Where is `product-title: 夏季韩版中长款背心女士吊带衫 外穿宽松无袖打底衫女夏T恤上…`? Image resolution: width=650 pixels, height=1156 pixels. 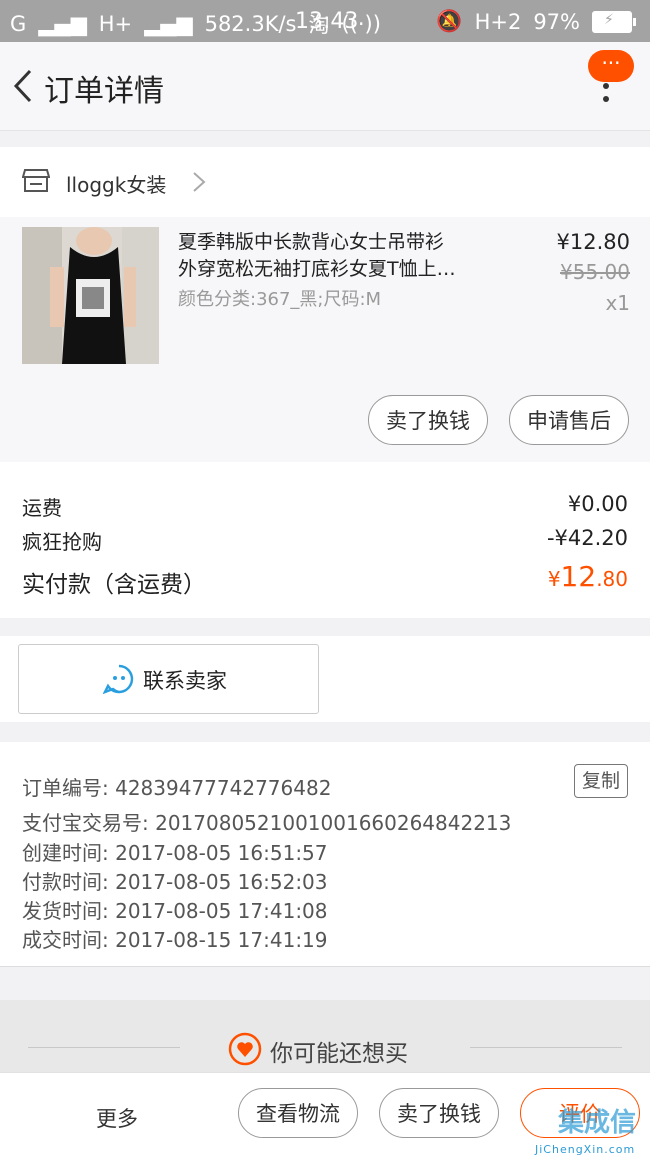 product-title: 夏季韩版中长款背心女士吊带衫 外穿宽松无袖打底衫女夏T恤上… is located at coordinates (343, 256).